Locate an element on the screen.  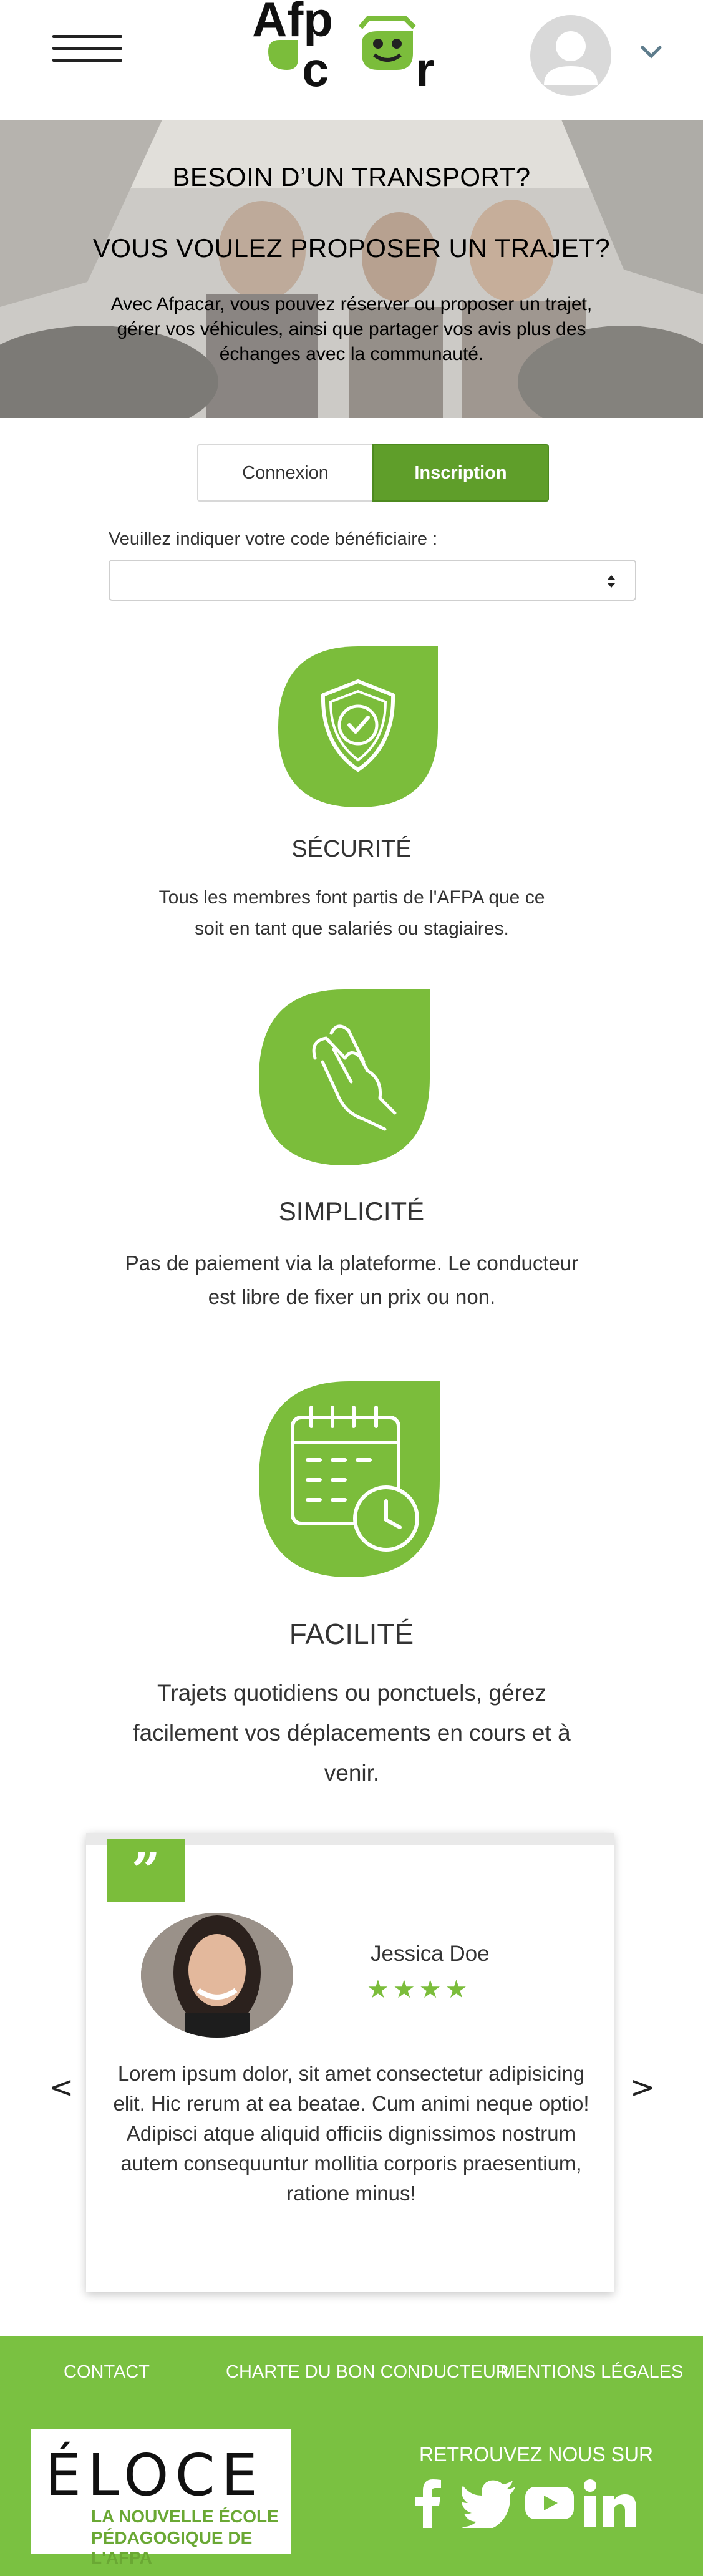
site-header: Afp c r is located at coordinates (351, 60).